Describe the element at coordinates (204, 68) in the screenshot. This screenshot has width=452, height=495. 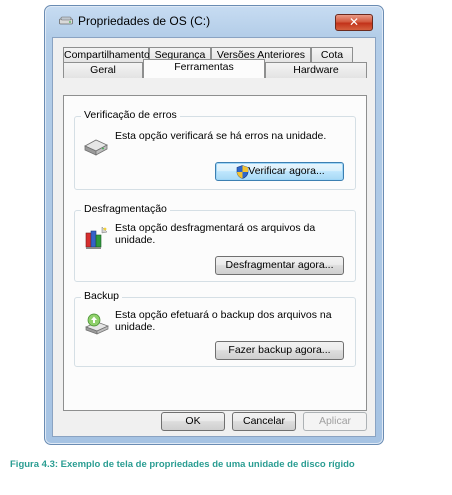
I see `tab-ferramentas: Ferramentas` at that location.